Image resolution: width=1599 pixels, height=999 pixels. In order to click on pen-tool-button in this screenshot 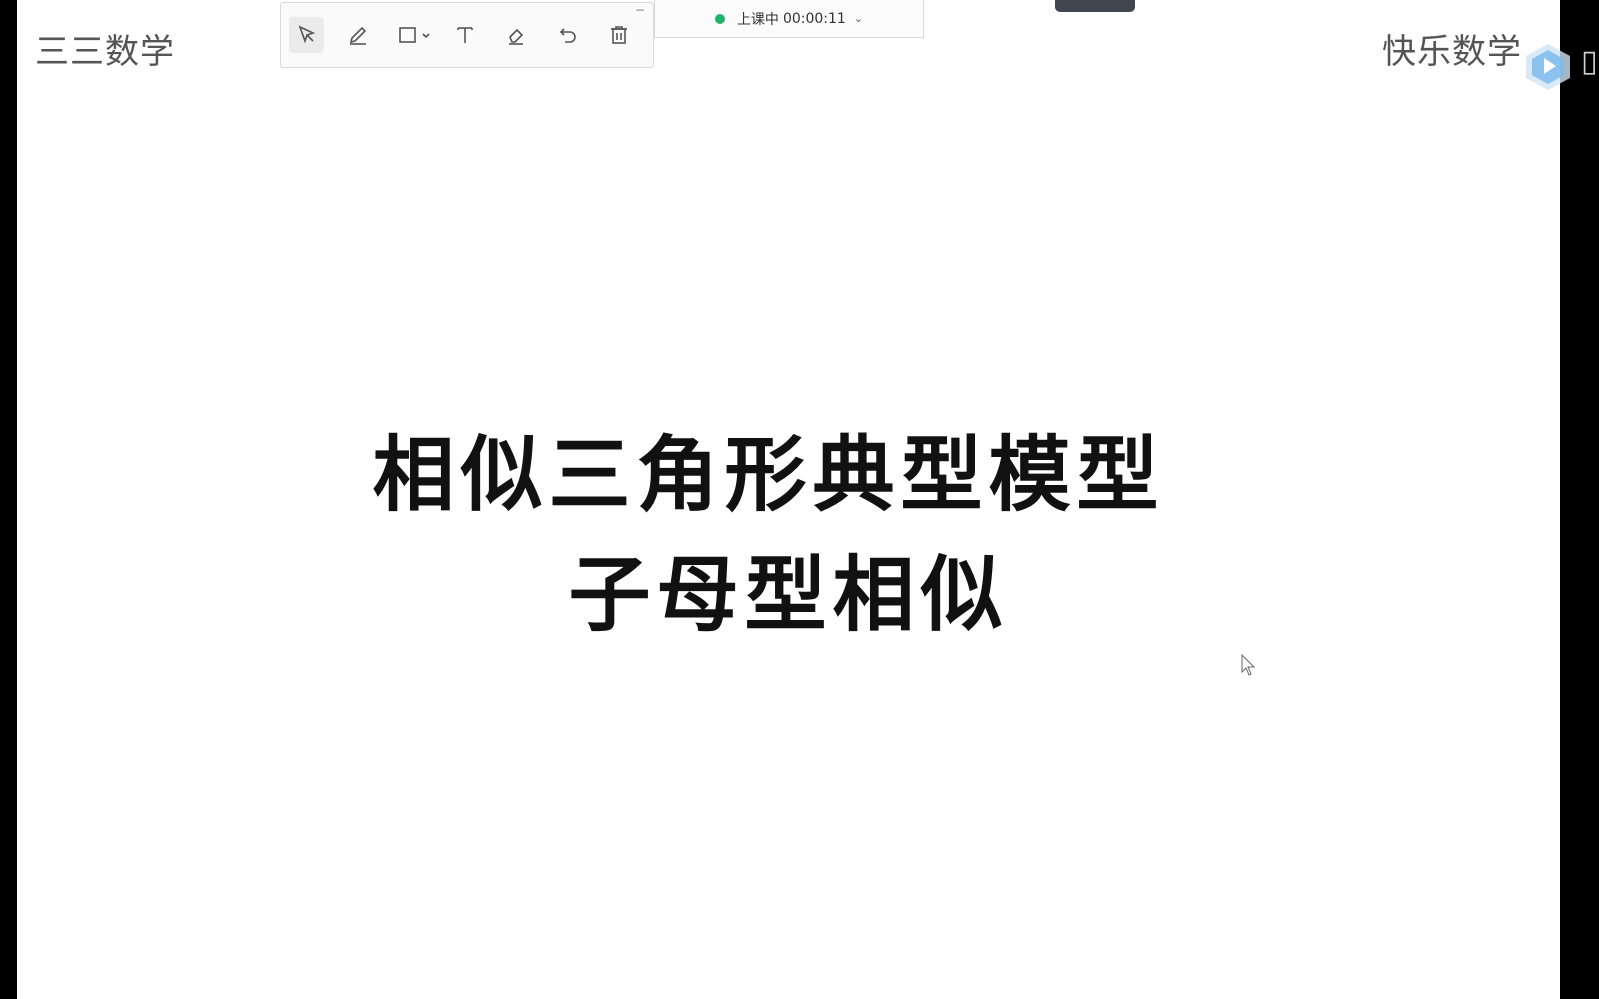, I will do `click(357, 35)`.